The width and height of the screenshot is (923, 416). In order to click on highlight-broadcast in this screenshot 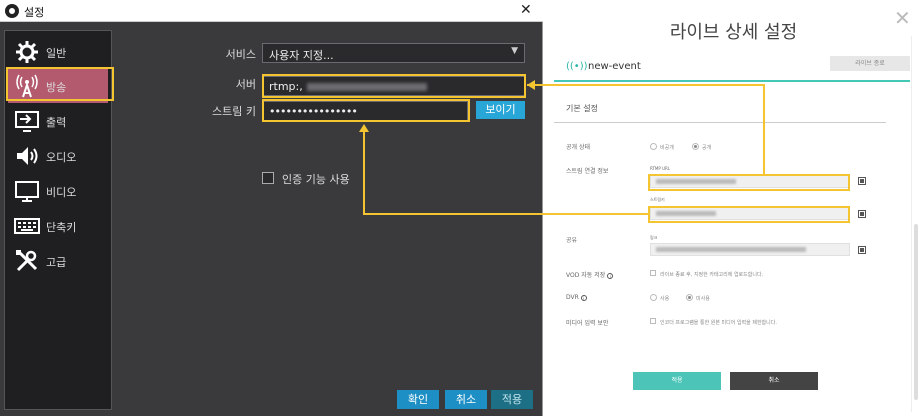, I will do `click(60, 84)`.